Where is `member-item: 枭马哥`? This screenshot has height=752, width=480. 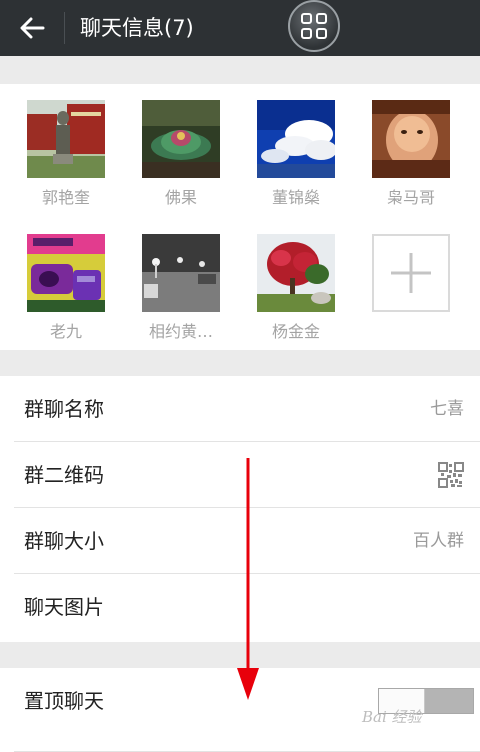
member-item: 枭马哥 is located at coordinates (411, 145).